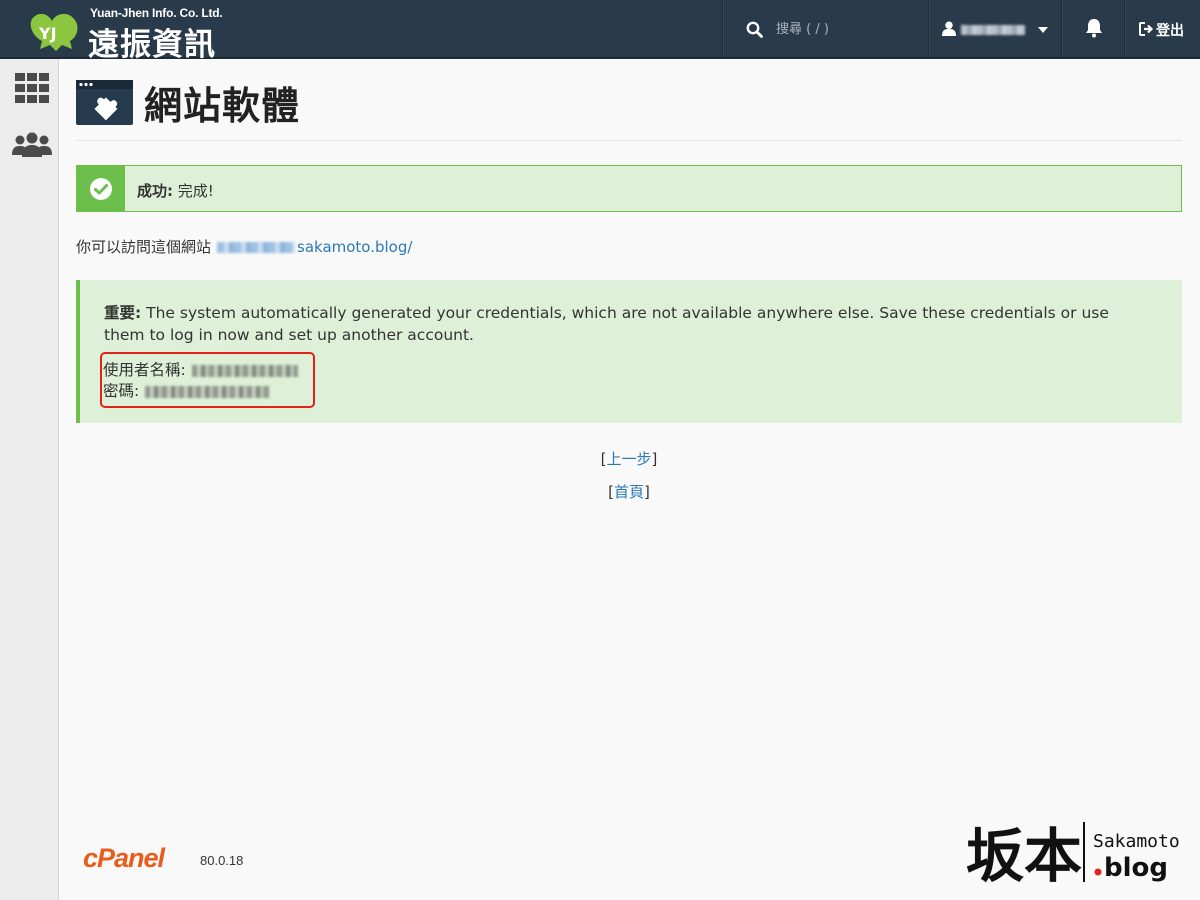  I want to click on bell-icon, so click(1094, 28).